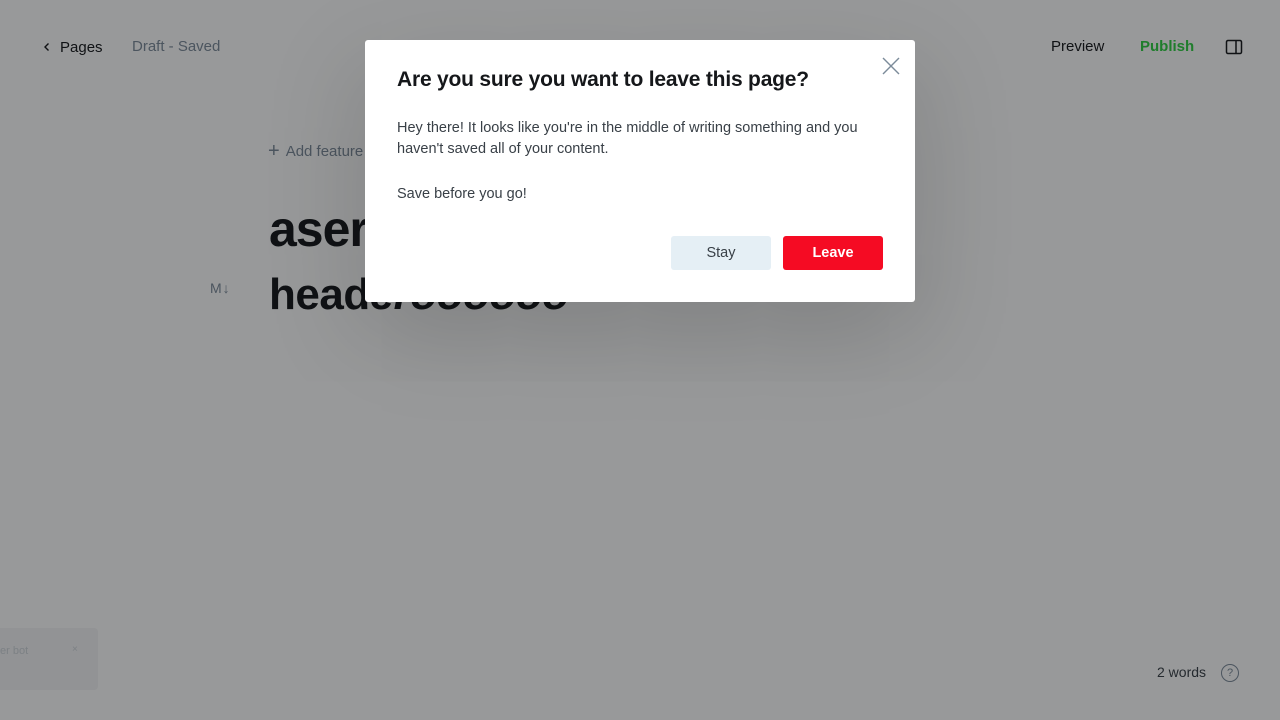 Image resolution: width=1280 pixels, height=720 pixels. Describe the element at coordinates (833, 253) in the screenshot. I see `leave-button: Leave` at that location.